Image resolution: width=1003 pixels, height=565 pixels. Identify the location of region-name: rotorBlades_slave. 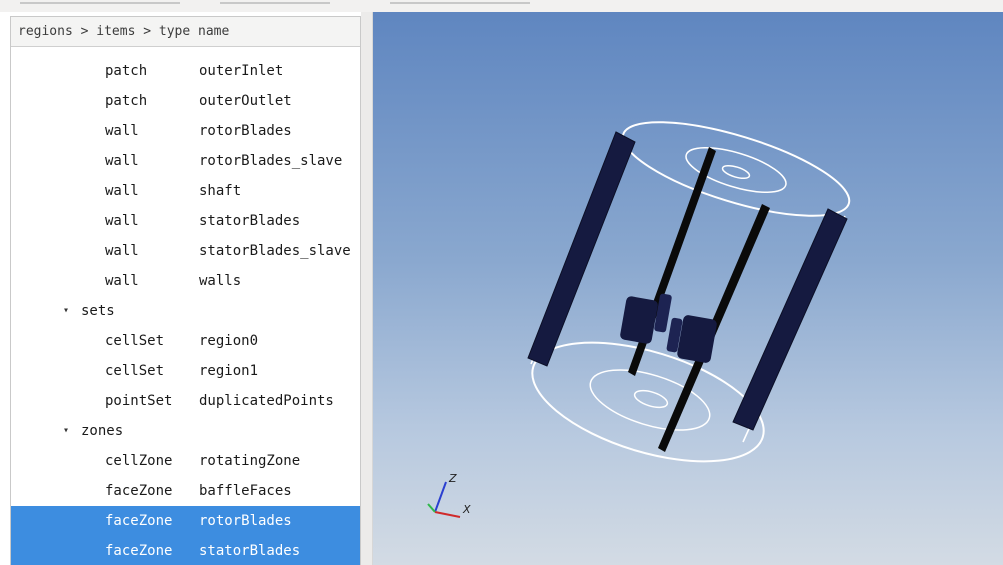
(271, 161).